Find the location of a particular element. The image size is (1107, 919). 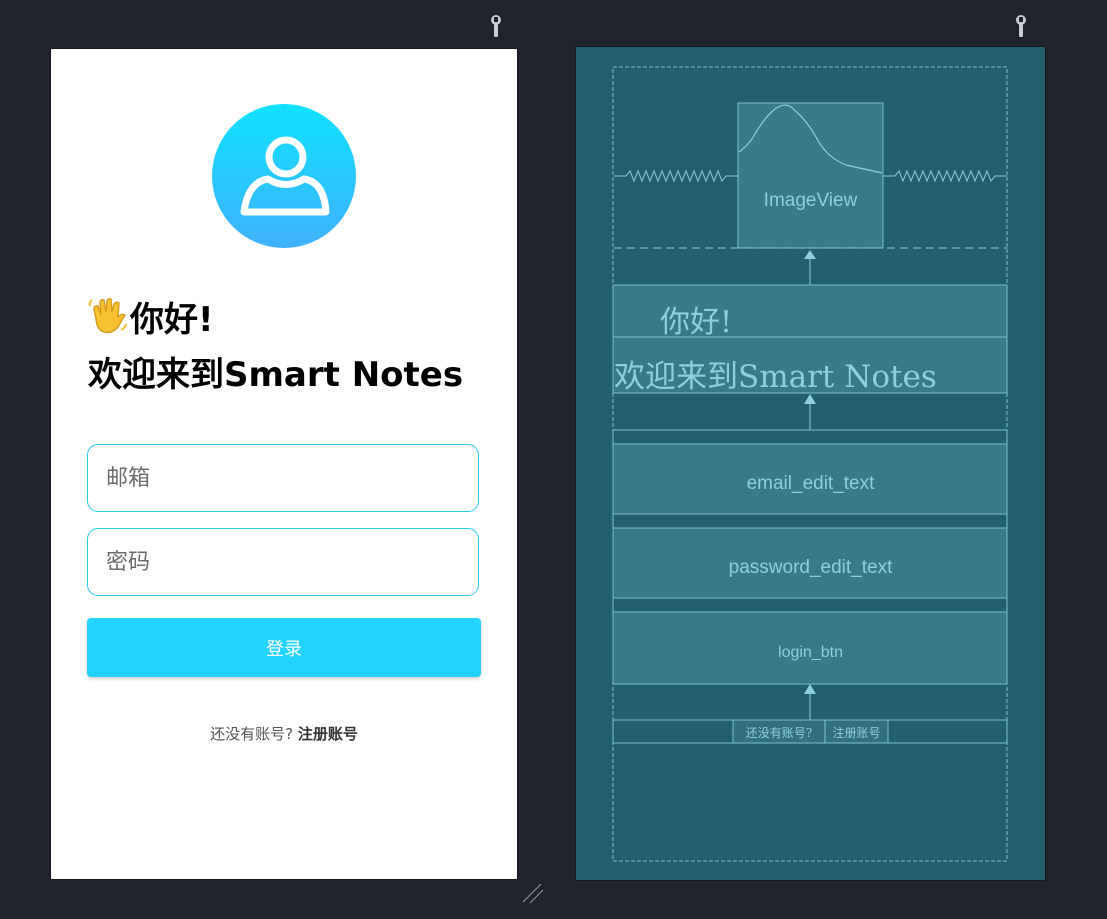

blueprint-password-label: password_edit_text is located at coordinates (810, 567).